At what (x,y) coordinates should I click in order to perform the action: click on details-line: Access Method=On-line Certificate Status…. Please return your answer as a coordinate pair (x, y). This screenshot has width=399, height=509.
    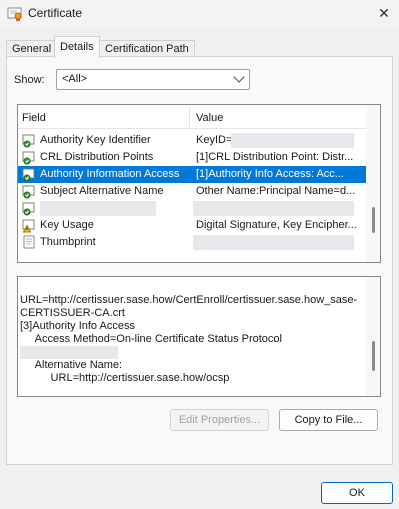
    Looking at the image, I should click on (151, 339).